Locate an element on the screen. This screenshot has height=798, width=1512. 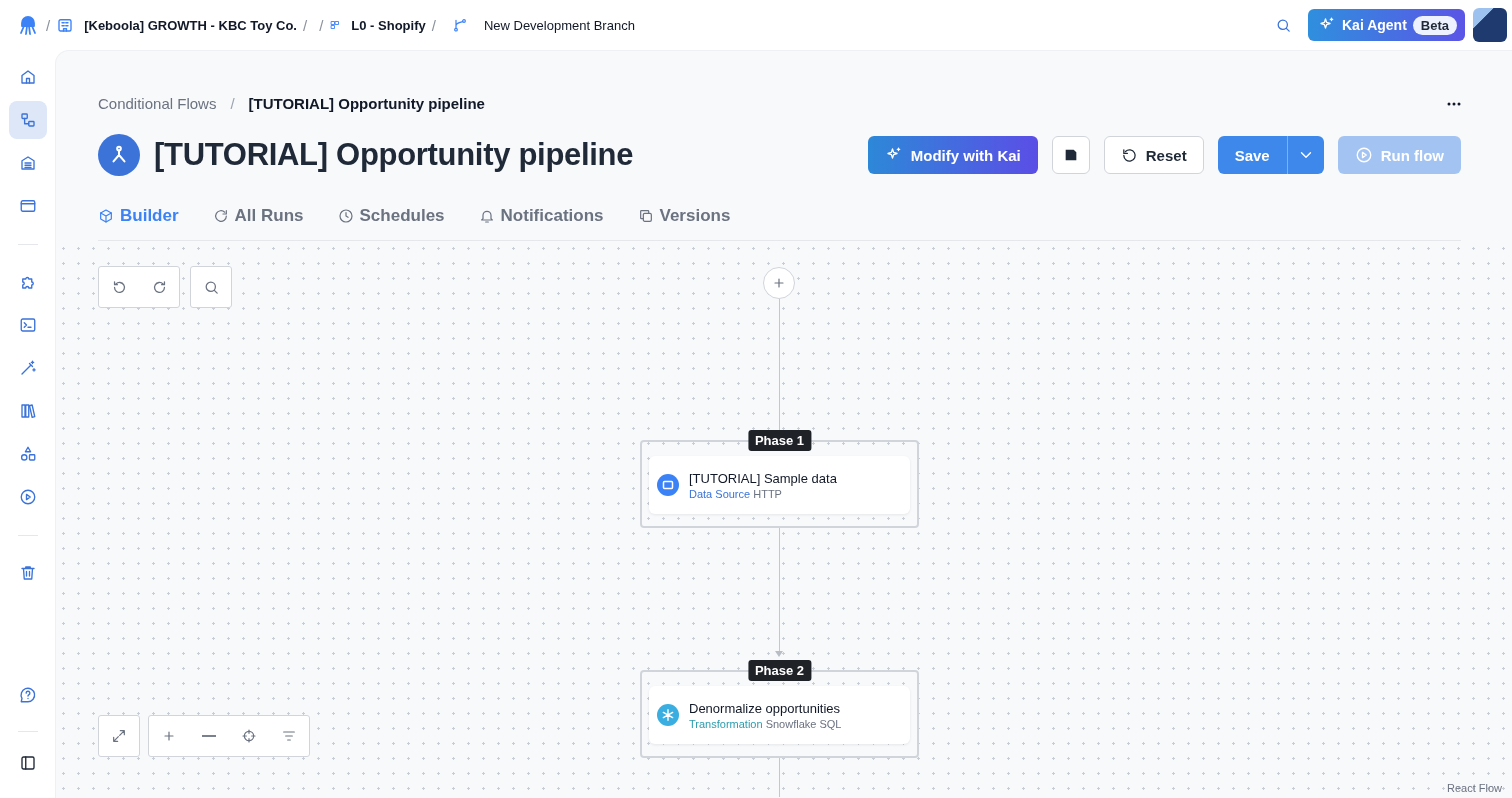
tab: Versions is located at coordinates (684, 216).